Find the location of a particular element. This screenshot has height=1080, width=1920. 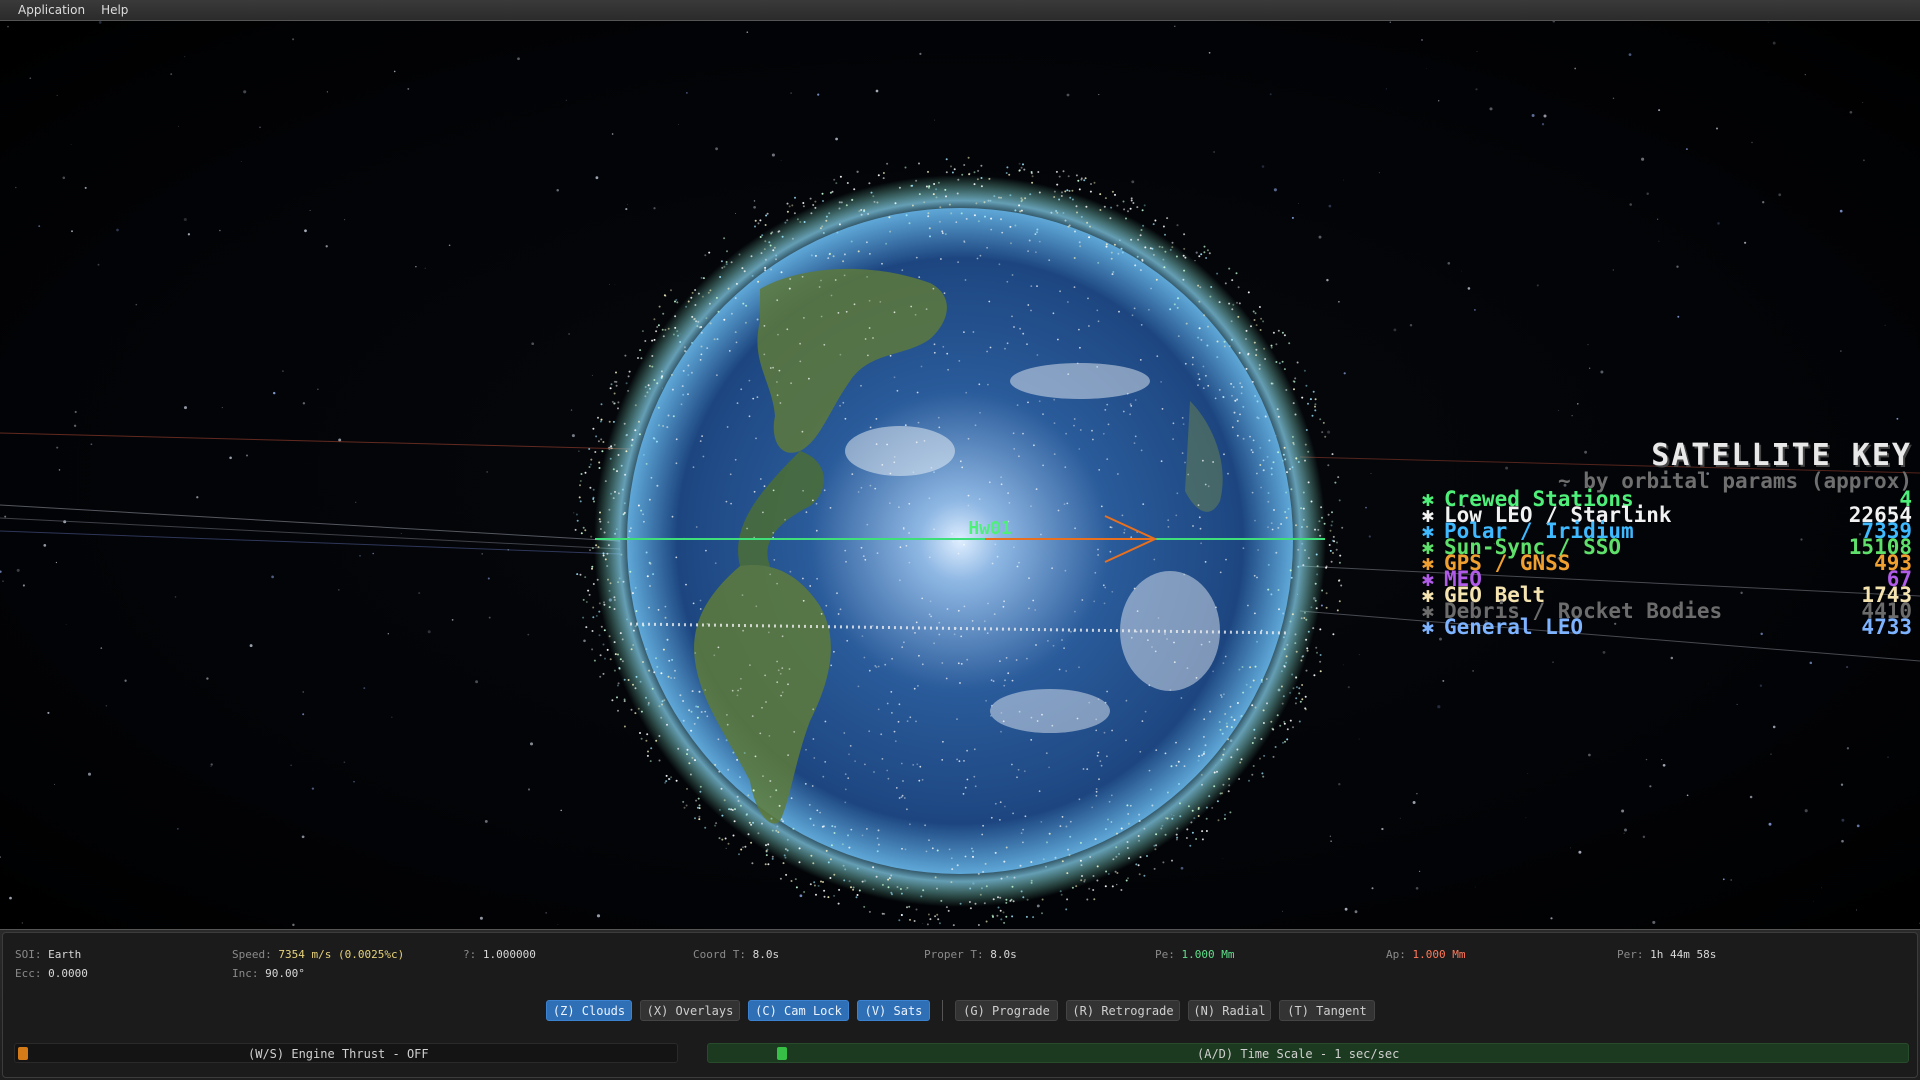

retrograde-button: (R) Retrograde is located at coordinates (1123, 1010).